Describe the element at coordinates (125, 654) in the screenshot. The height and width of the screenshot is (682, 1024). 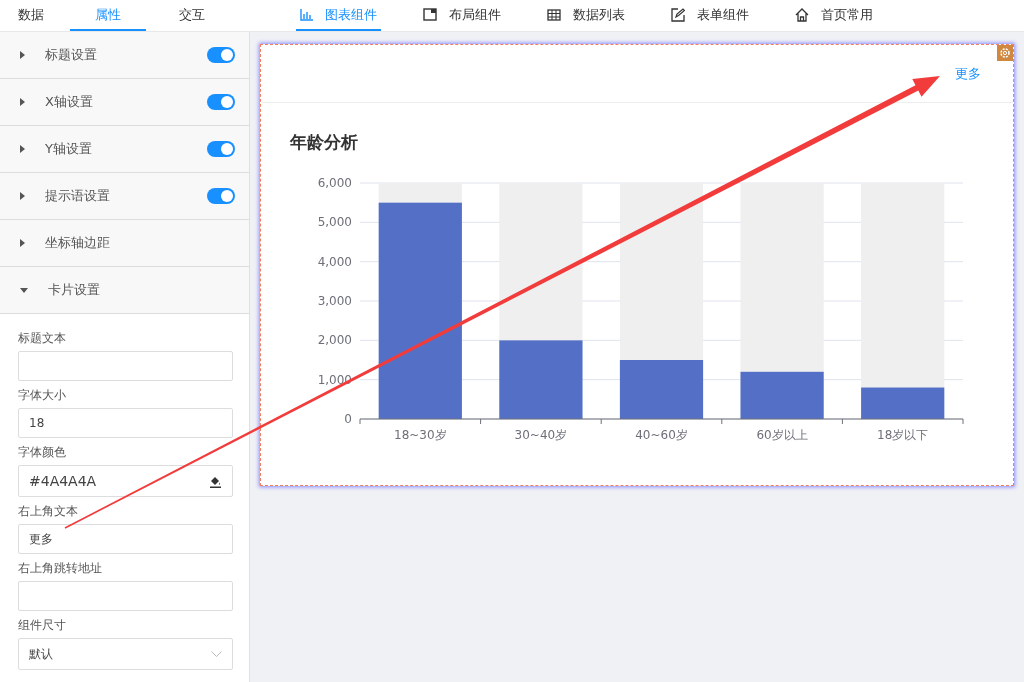
I see `select-field: 默认` at that location.